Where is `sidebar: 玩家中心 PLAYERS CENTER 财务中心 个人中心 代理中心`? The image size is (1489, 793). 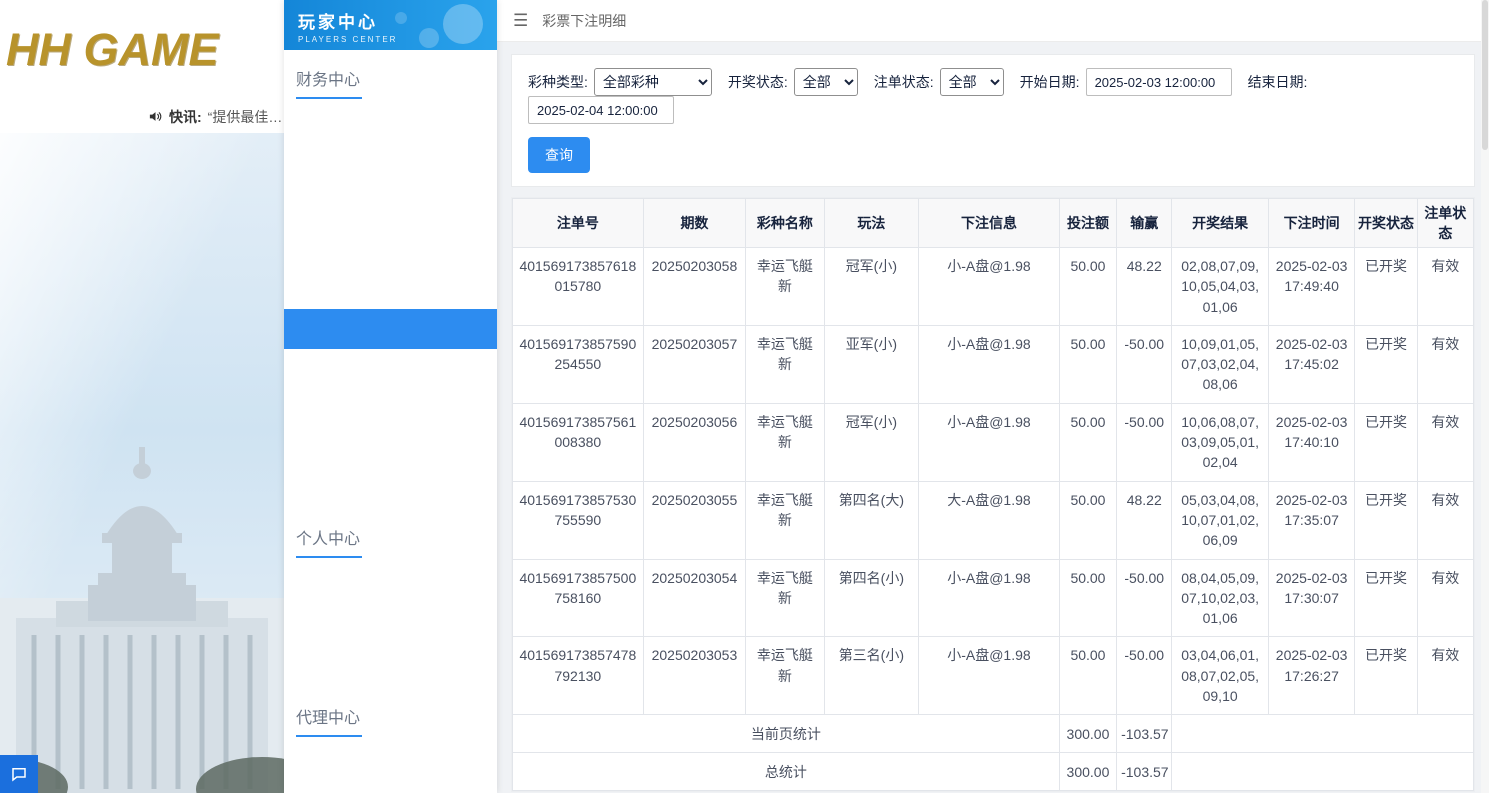
sidebar: 玩家中心 PLAYERS CENTER 财务中心 个人中心 代理中心 is located at coordinates (390, 396).